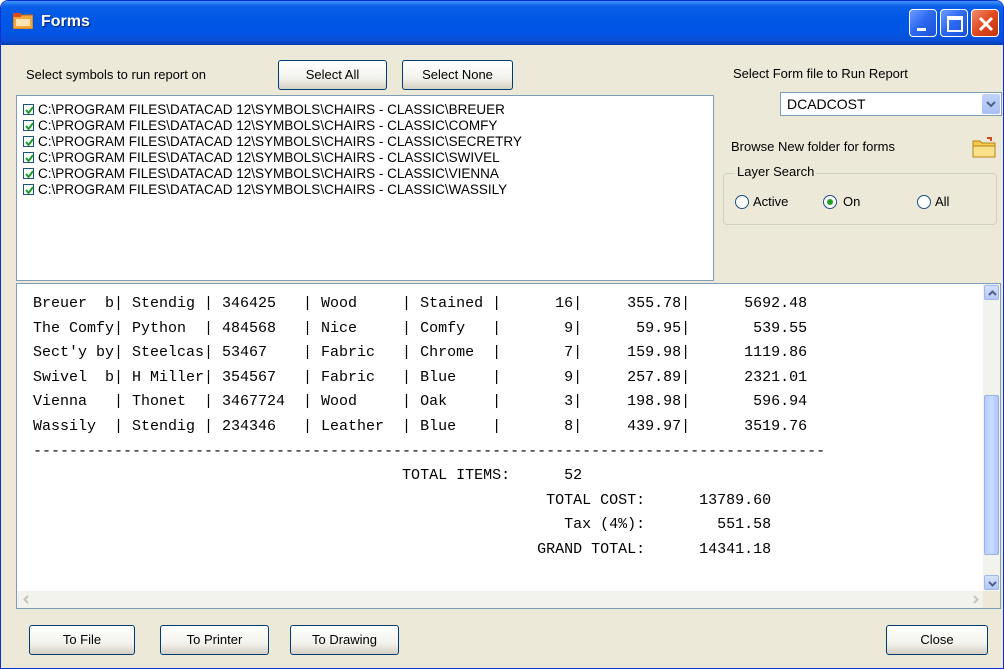  What do you see at coordinates (921, 29) in the screenshot?
I see `minimize-icon` at bounding box center [921, 29].